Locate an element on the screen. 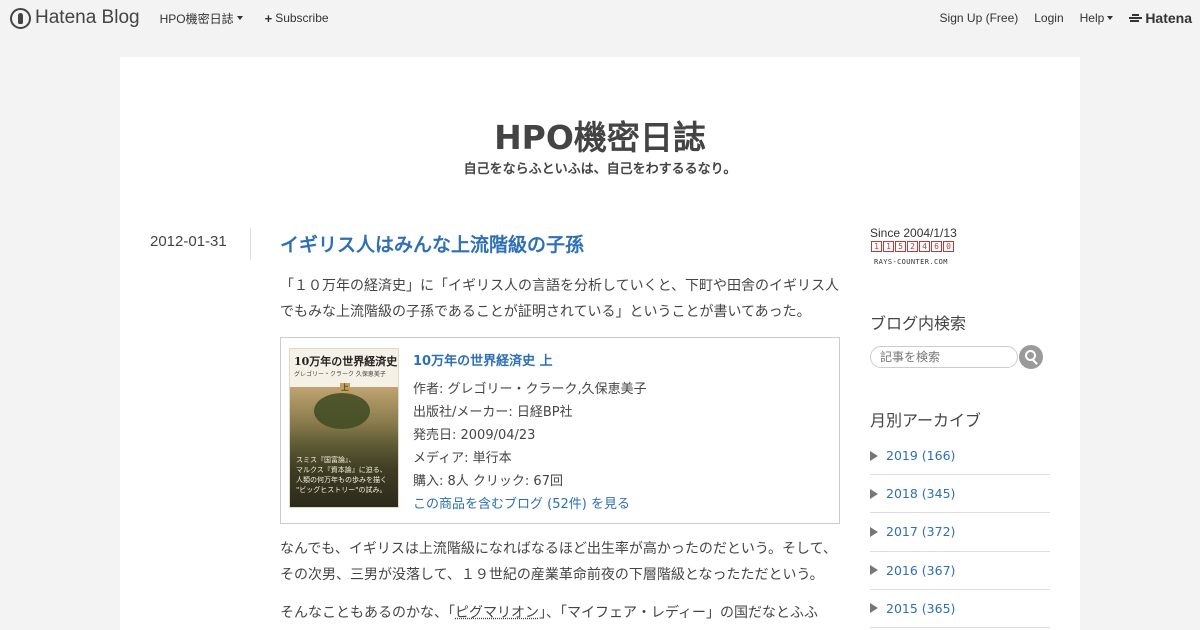 The image size is (1200, 630). archive-item: 2016 (367) is located at coordinates (960, 571).